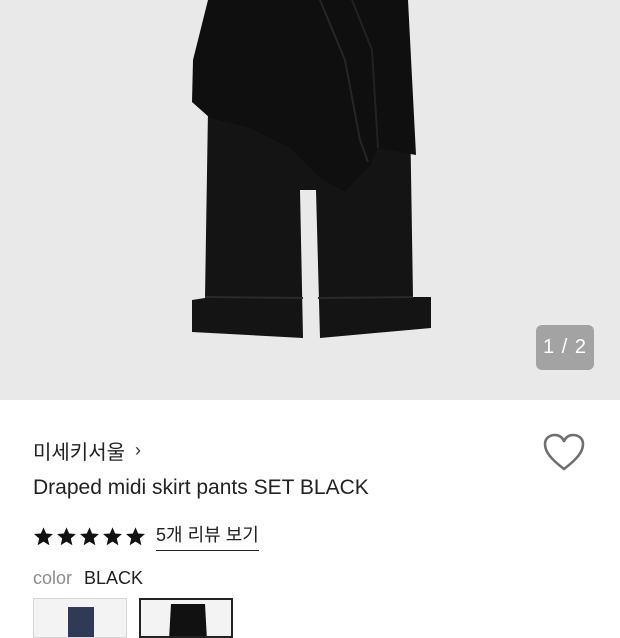  What do you see at coordinates (79, 453) in the screenshot?
I see `brand-name: 미세키서울` at bounding box center [79, 453].